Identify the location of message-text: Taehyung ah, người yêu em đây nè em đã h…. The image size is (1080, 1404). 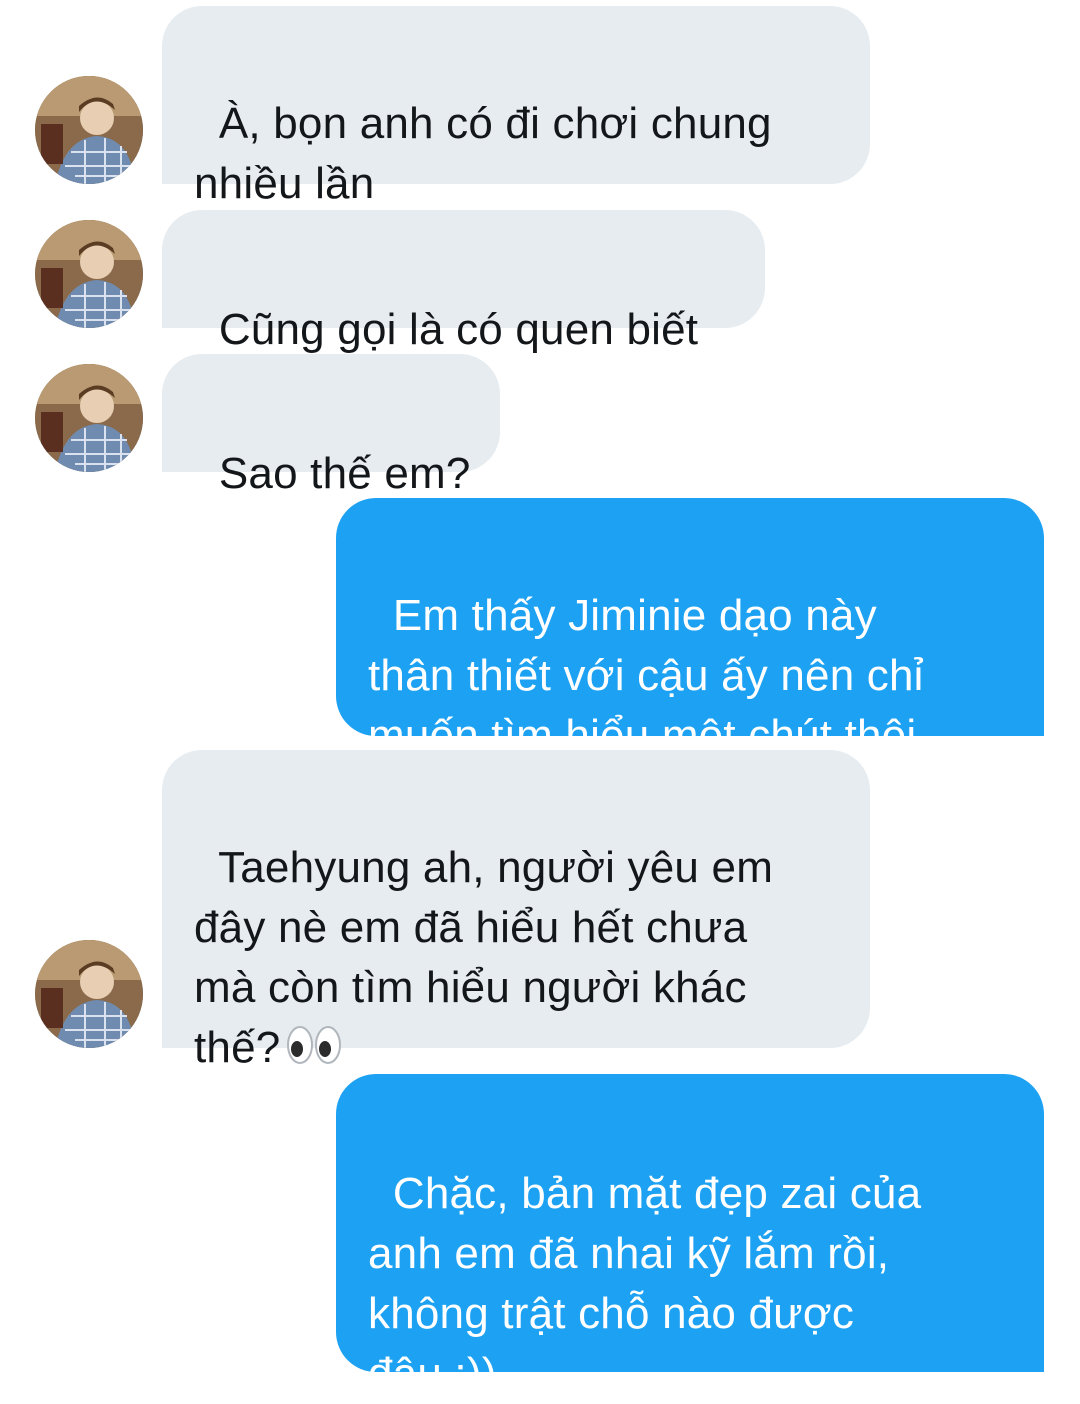
(484, 957).